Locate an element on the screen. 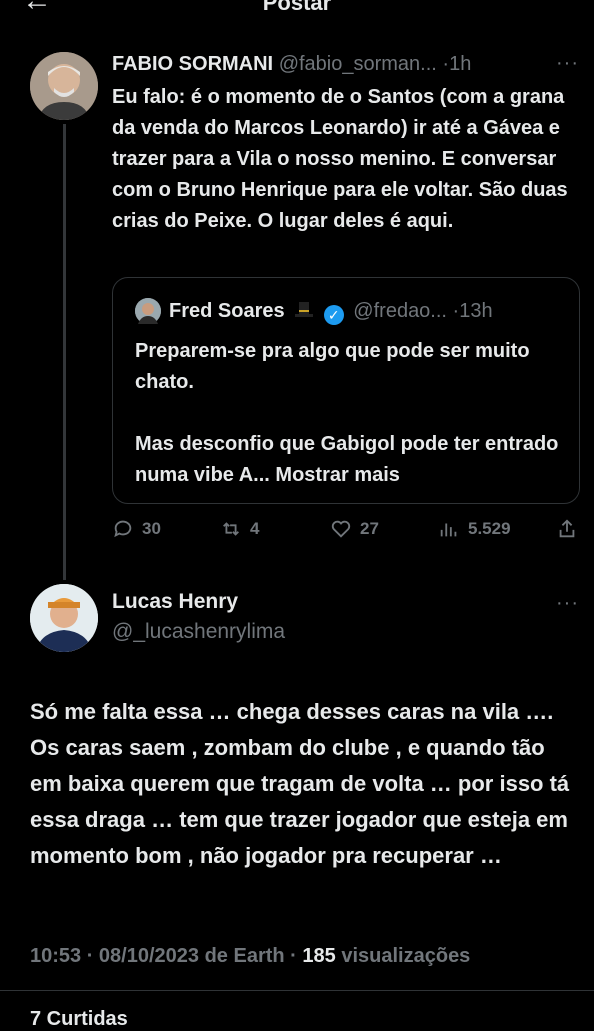 This screenshot has width=594, height=1031. views-count: 5.529 is located at coordinates (489, 528).